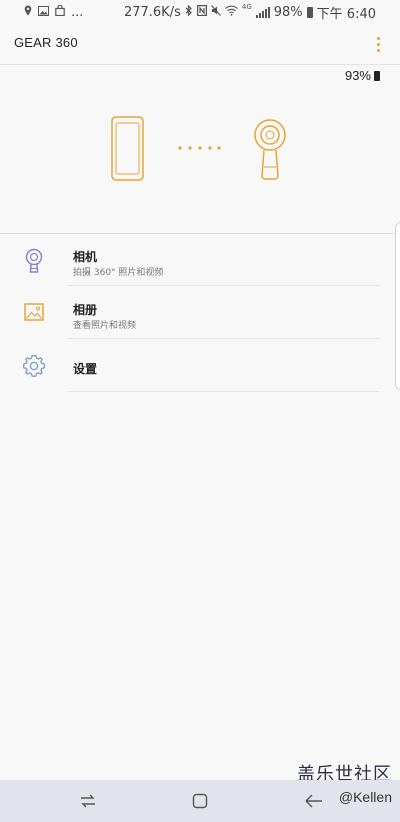 The image size is (400, 822). I want to click on status-bar: ... 277.6K/s 4G 98% 下午 6:40, so click(200, 12).